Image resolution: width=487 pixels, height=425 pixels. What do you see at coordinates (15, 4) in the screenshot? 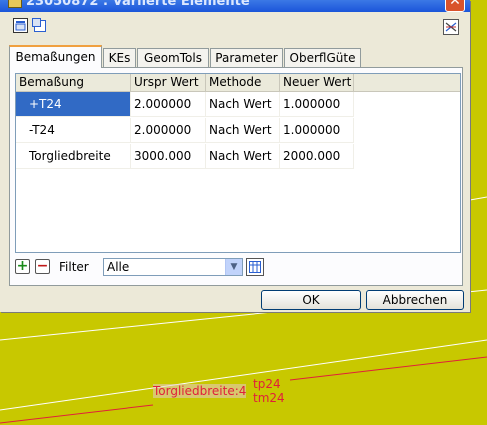
I see `app-icon` at bounding box center [15, 4].